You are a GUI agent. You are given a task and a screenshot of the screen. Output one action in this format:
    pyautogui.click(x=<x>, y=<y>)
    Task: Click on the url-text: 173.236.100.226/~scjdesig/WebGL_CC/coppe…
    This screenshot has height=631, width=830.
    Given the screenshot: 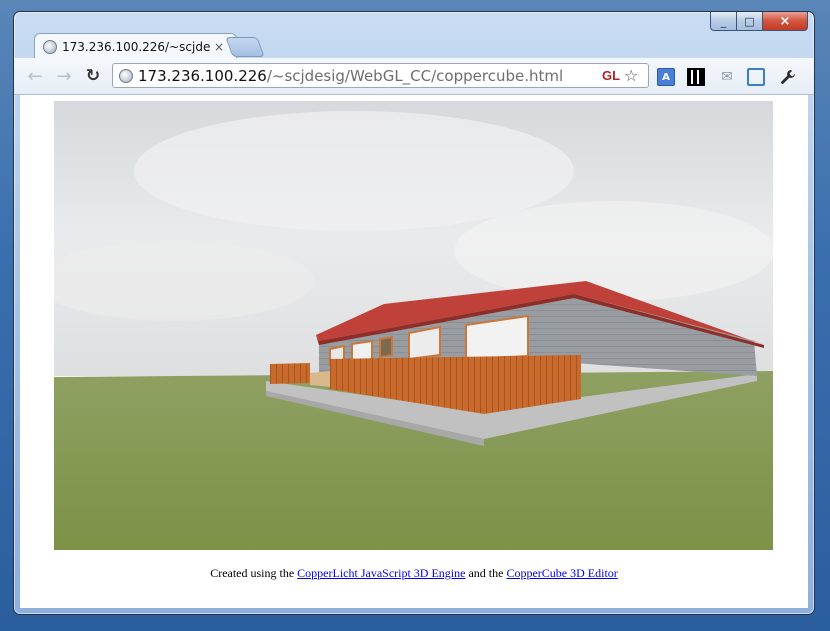 What is the action you would take?
    pyautogui.click(x=350, y=76)
    